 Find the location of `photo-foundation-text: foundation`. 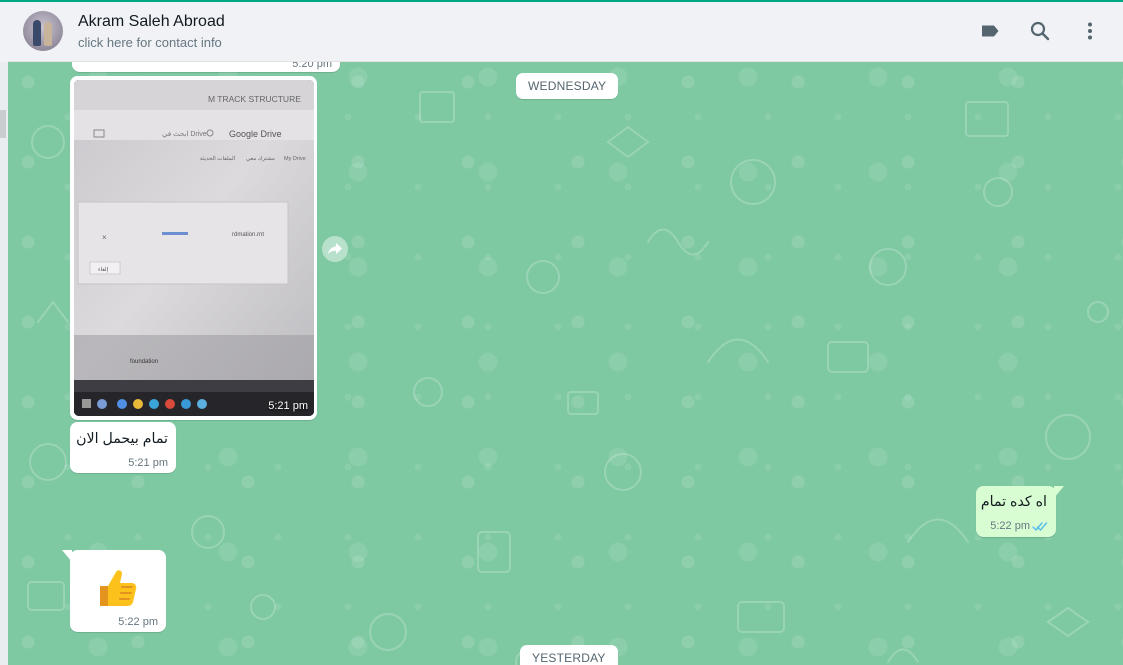

photo-foundation-text: foundation is located at coordinates (144, 362).